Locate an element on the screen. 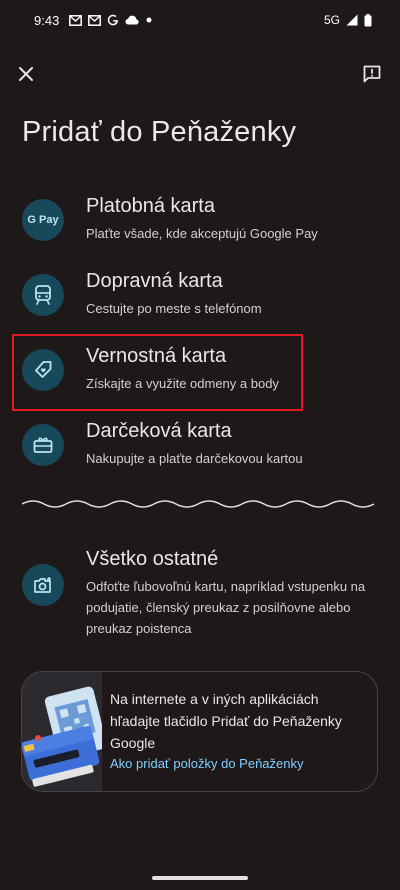 This screenshot has height=890, width=400. option-title: Vernostná karta is located at coordinates (156, 356).